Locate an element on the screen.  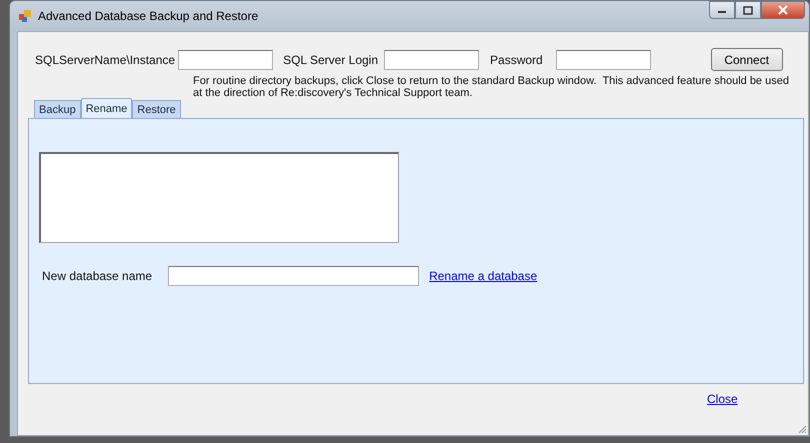
maximize-button is located at coordinates (748, 10).